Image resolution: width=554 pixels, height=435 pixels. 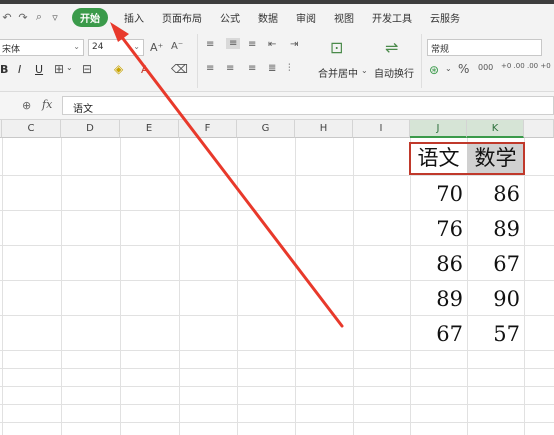 What do you see at coordinates (233, 43) in the screenshot?
I see `align-middle-icon: ≡` at bounding box center [233, 43].